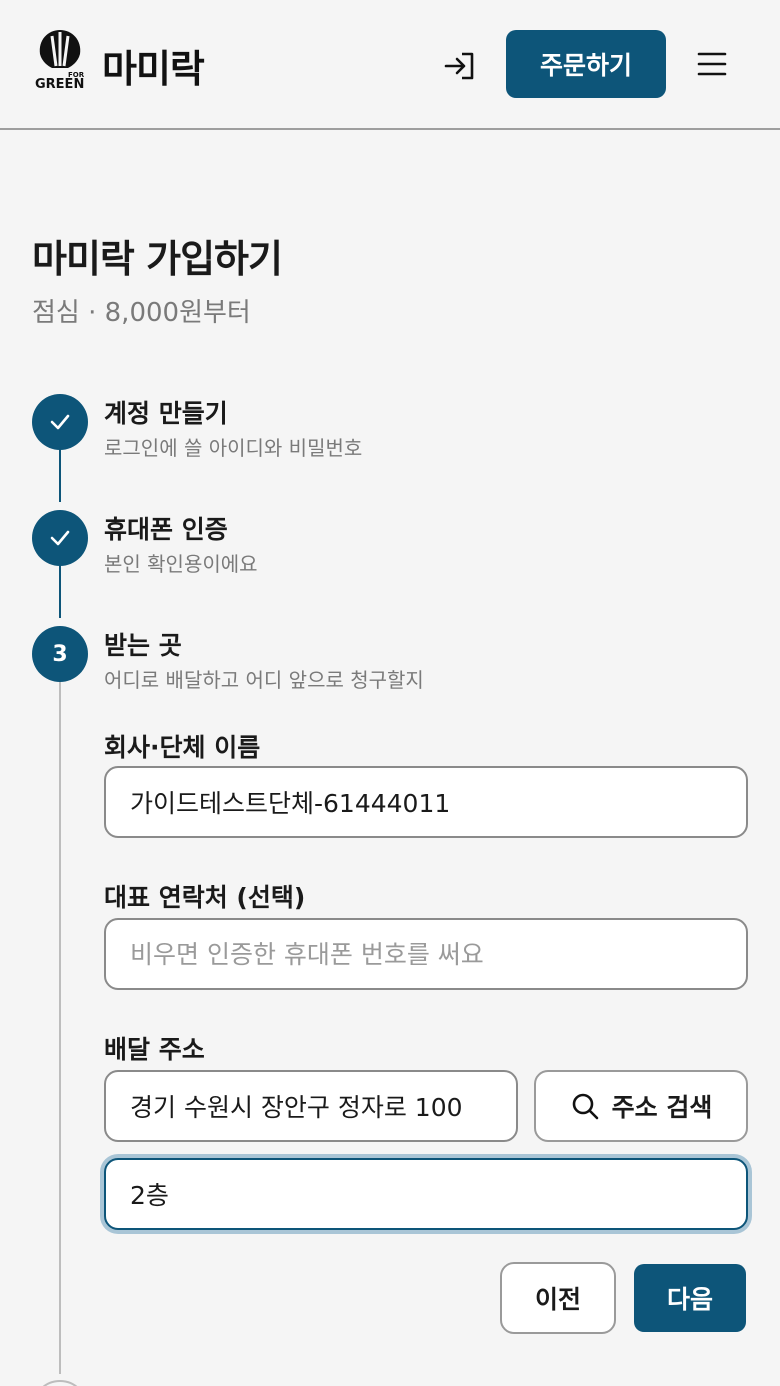  Describe the element at coordinates (460, 66) in the screenshot. I see `login-icon` at that location.